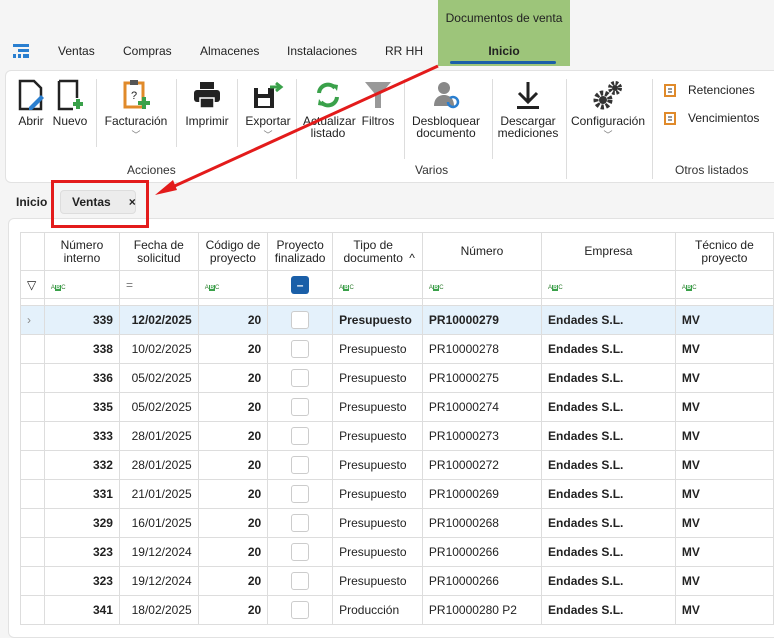 This screenshot has width=774, height=638. I want to click on printer-icon, so click(207, 95).